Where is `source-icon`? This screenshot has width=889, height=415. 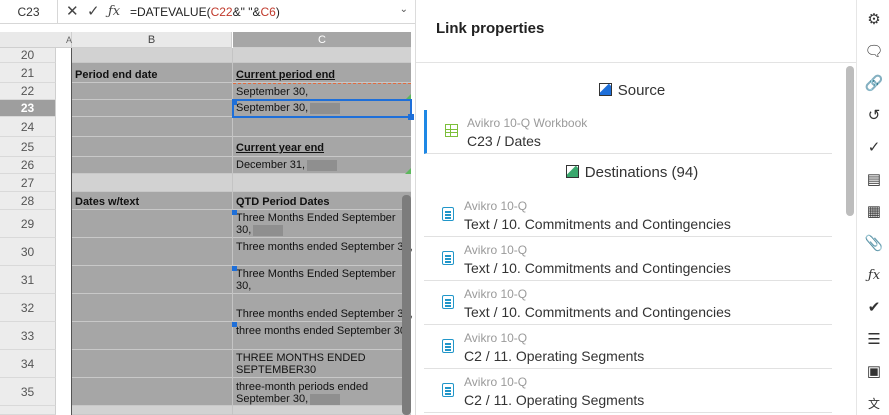 source-icon is located at coordinates (605, 89).